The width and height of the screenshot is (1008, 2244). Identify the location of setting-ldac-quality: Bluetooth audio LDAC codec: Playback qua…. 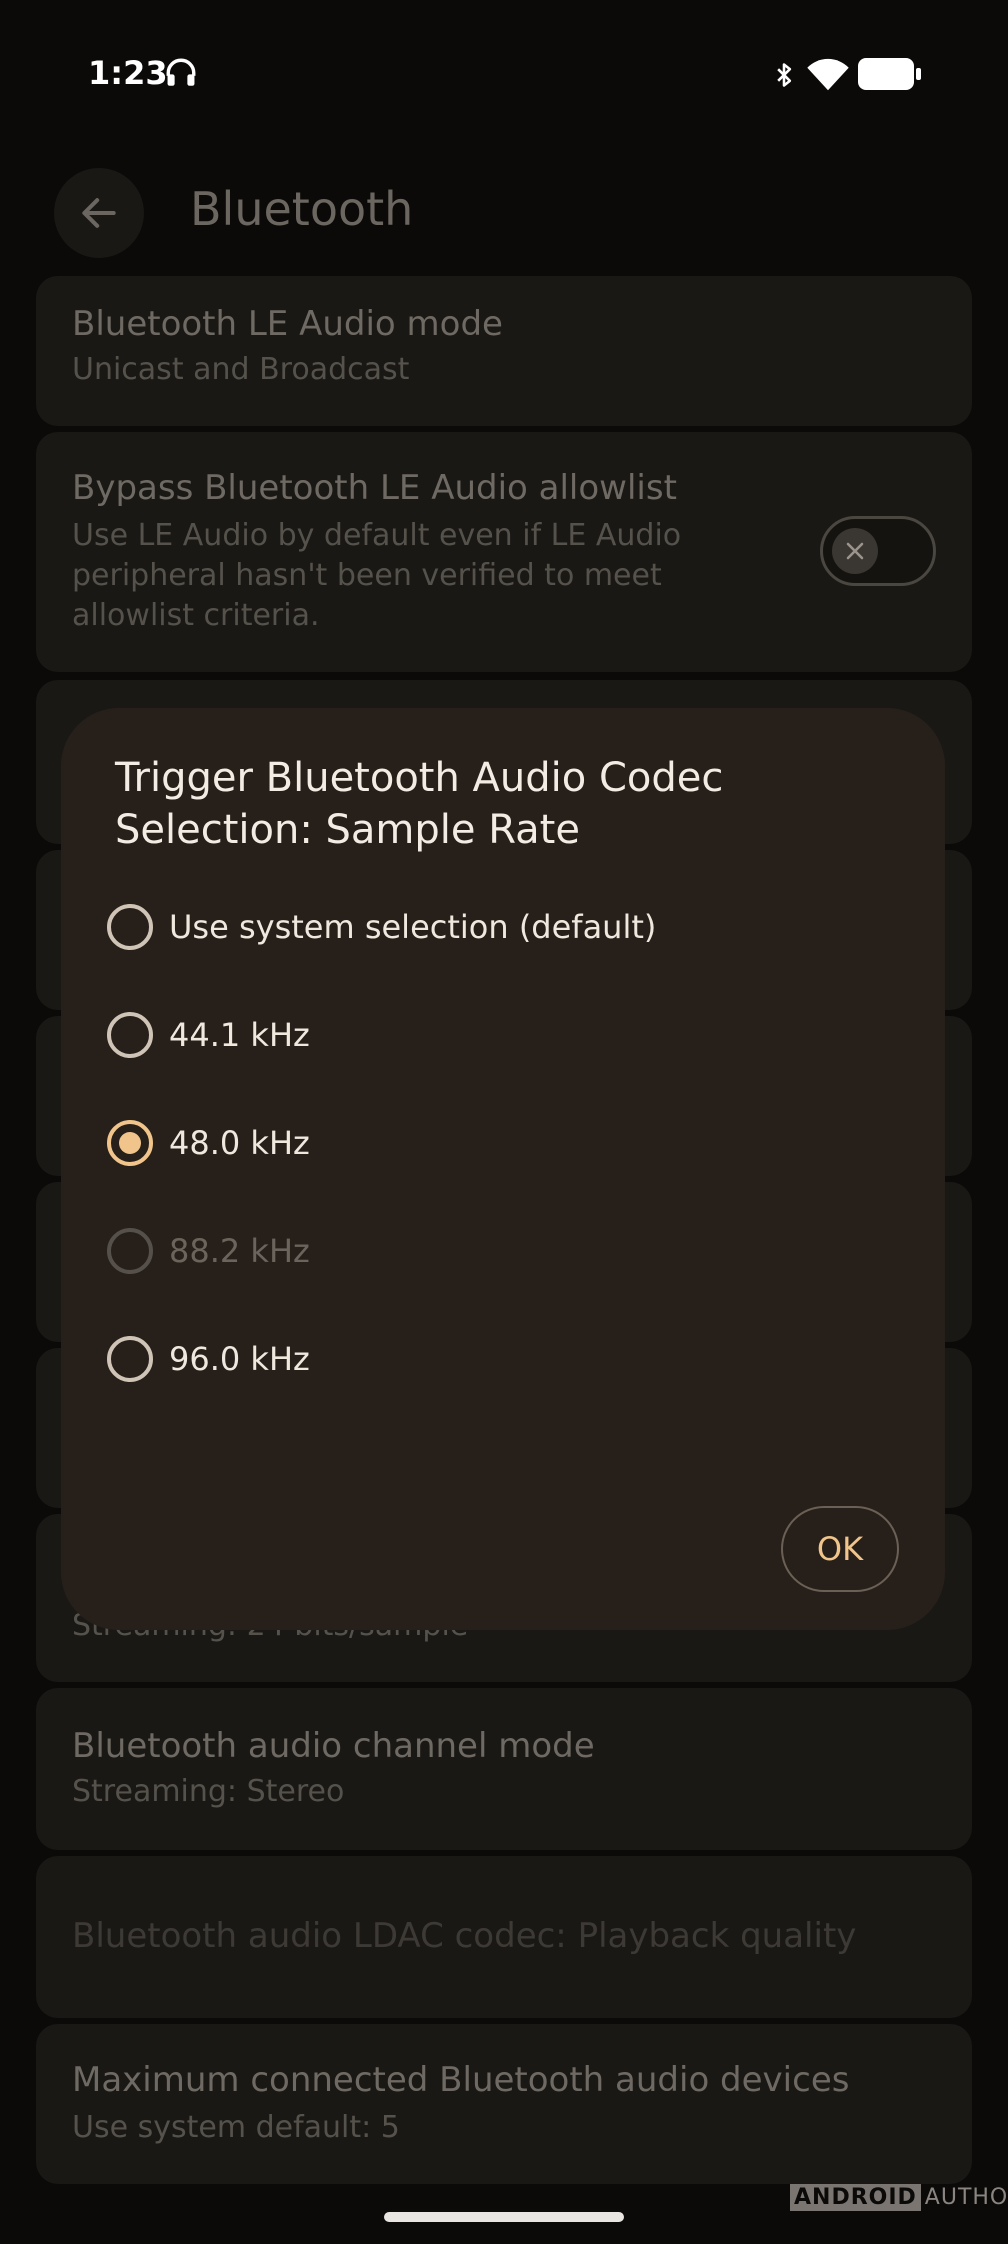
(504, 1937).